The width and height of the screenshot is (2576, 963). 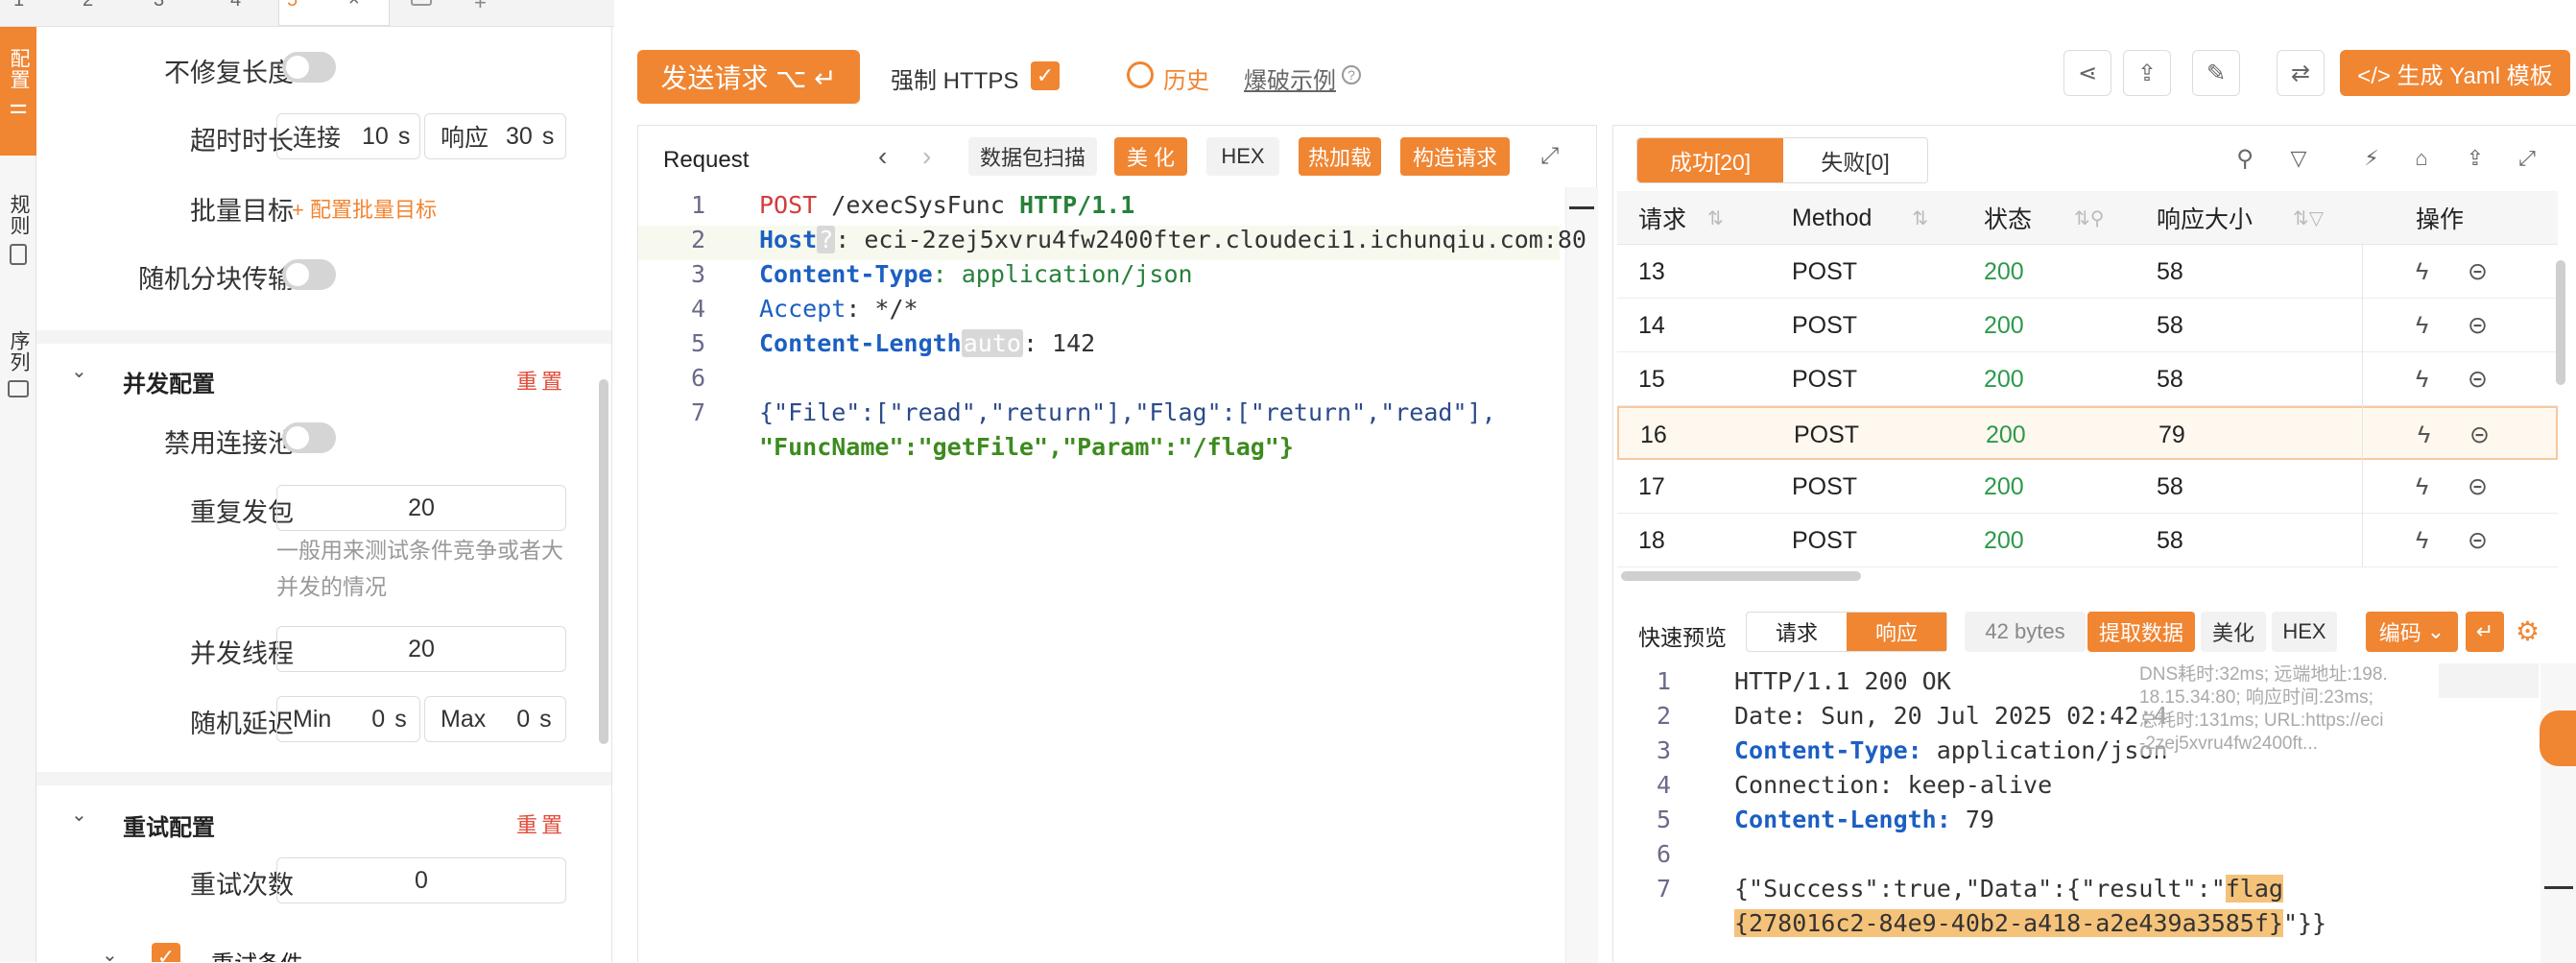 What do you see at coordinates (1186, 78) in the screenshot?
I see `history-button: 历史` at bounding box center [1186, 78].